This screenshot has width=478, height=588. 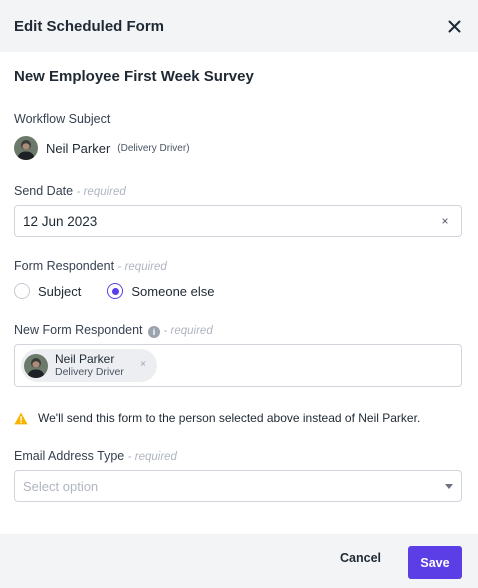 What do you see at coordinates (89, 26) in the screenshot?
I see `modal-title: Edit Scheduled Form` at bounding box center [89, 26].